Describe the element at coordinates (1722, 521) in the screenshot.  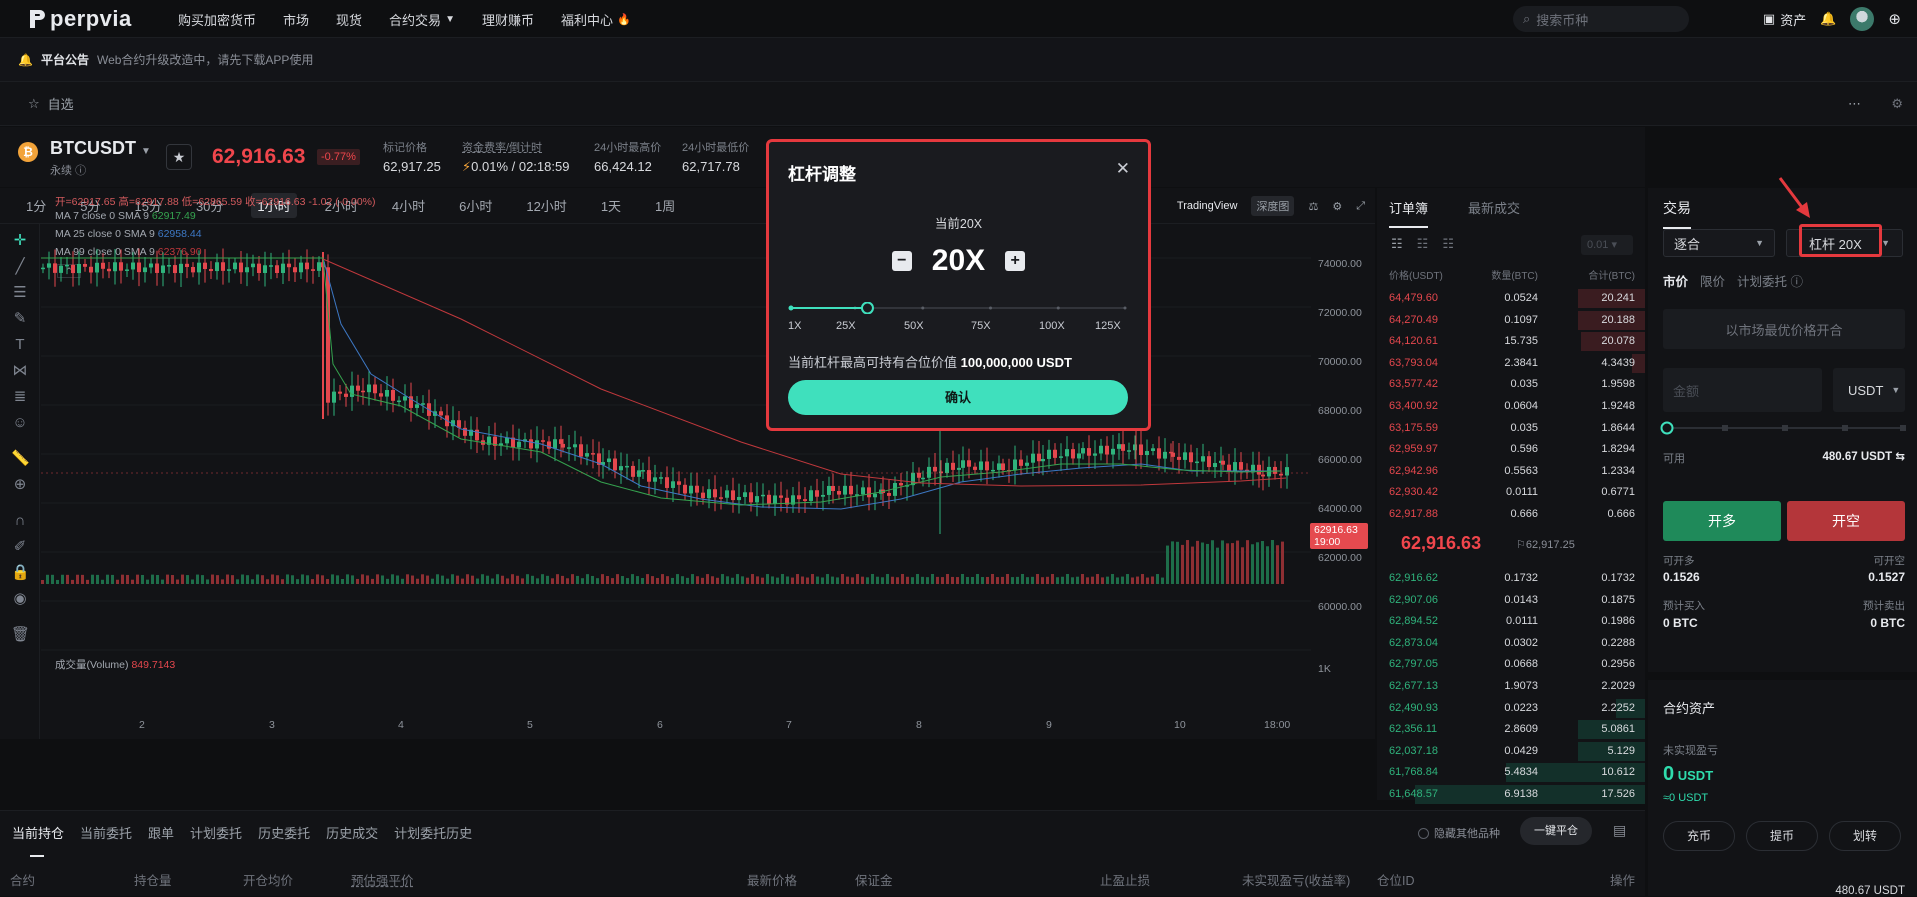
I see `open-long-button: 开多` at that location.